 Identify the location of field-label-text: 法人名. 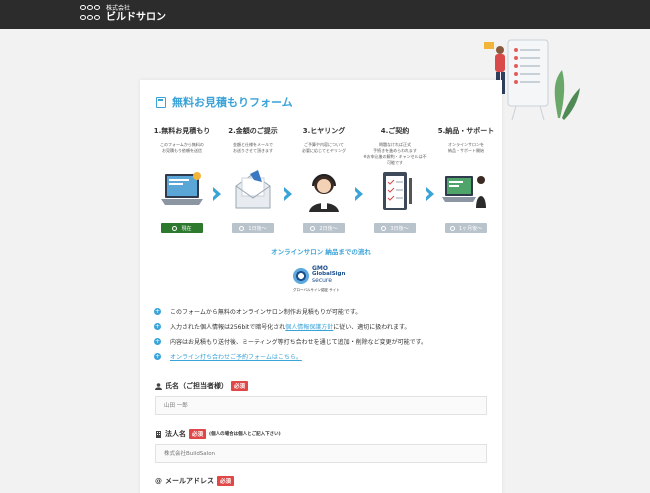
(175, 434).